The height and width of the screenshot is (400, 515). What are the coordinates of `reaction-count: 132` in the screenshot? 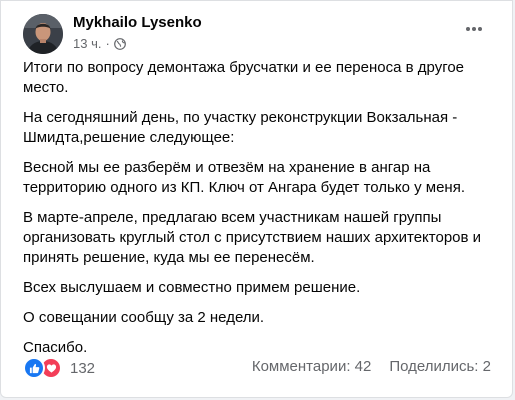 It's located at (83, 368).